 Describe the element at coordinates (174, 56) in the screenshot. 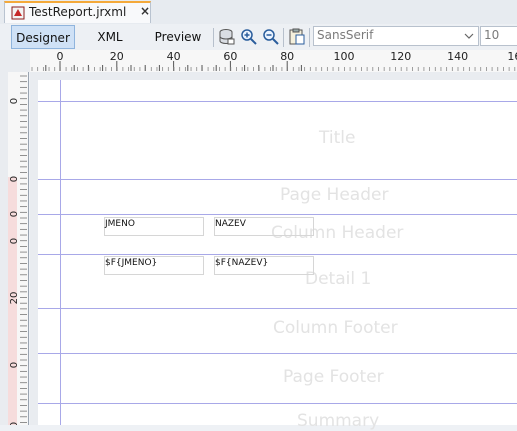

I see `ruler-label: 40` at that location.